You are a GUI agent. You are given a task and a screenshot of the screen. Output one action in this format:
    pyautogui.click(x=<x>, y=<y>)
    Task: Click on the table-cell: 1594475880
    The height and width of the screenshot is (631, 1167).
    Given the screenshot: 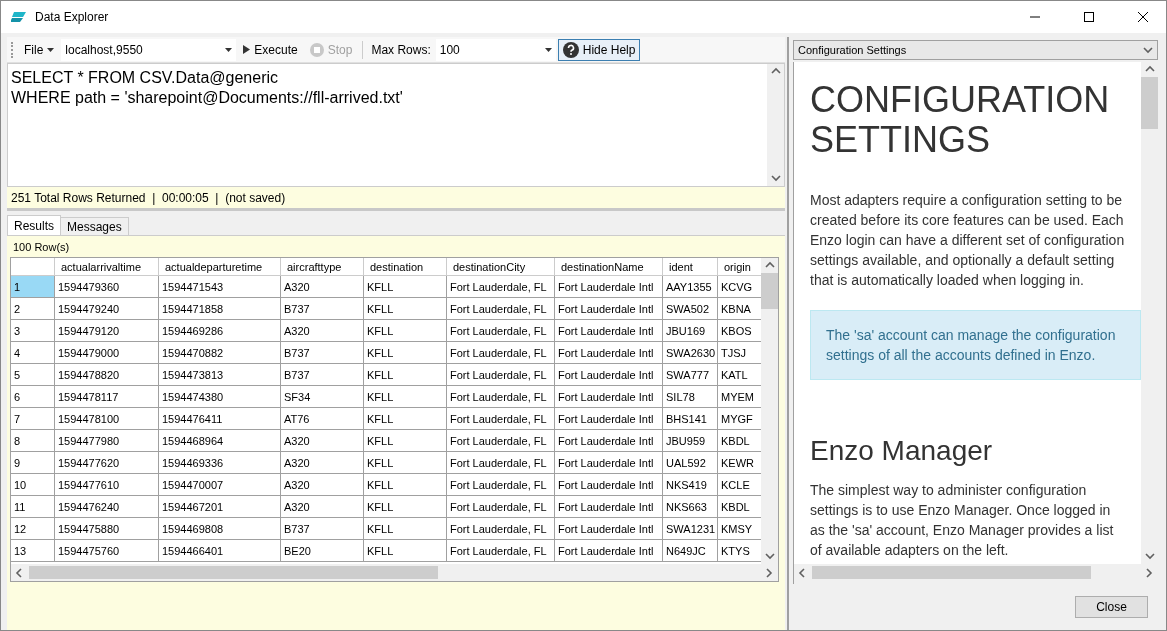 What is the action you would take?
    pyautogui.click(x=107, y=529)
    